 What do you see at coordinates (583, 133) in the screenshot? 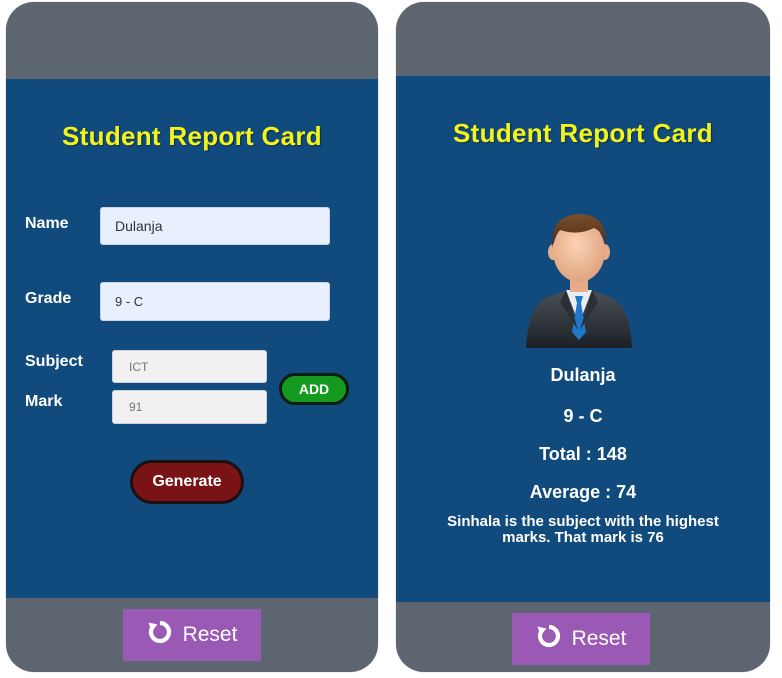
I see `result-title: Student Report Card` at bounding box center [583, 133].